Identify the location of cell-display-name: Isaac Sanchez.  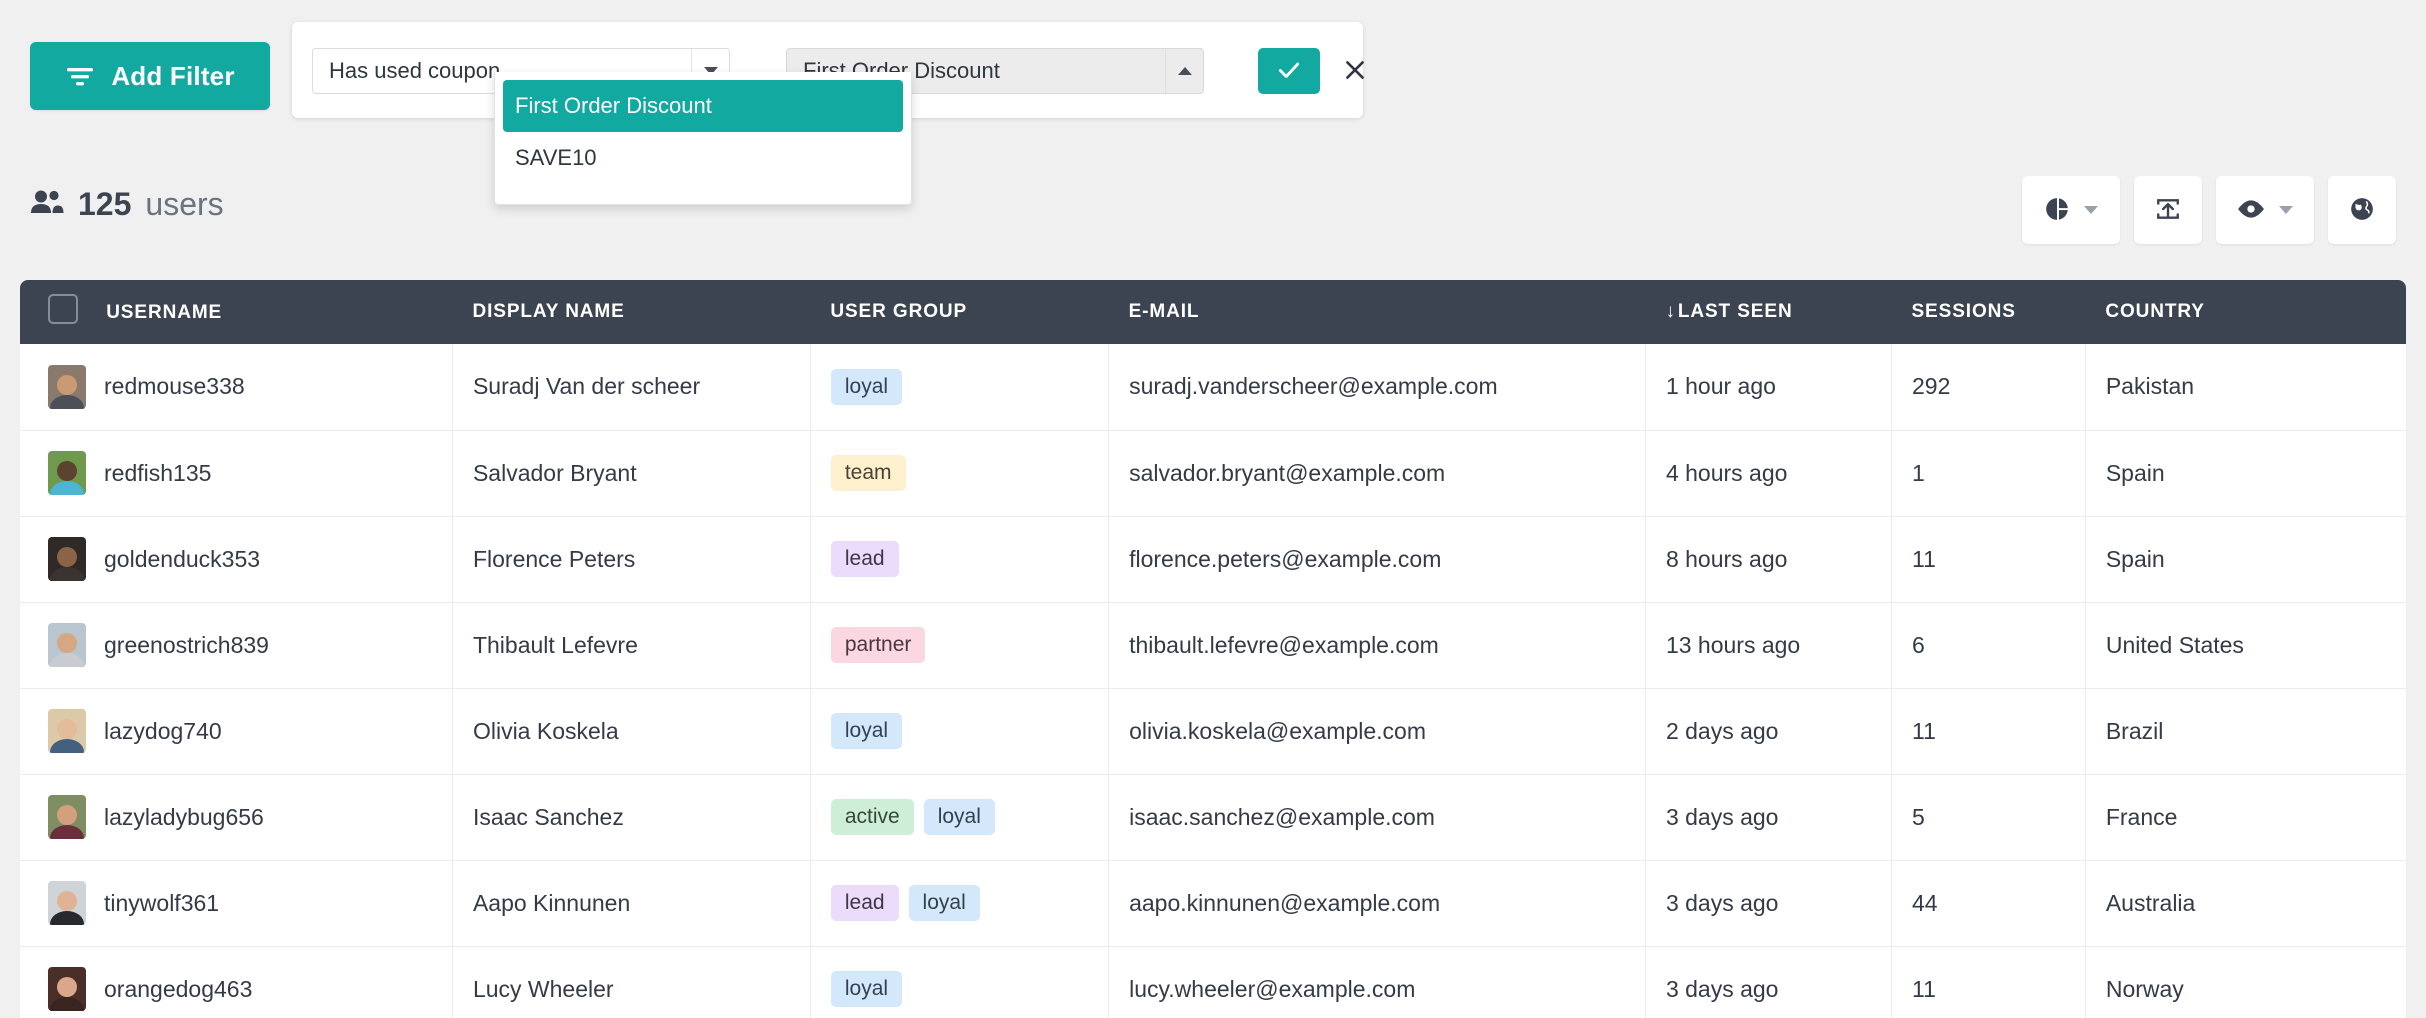
(631, 817).